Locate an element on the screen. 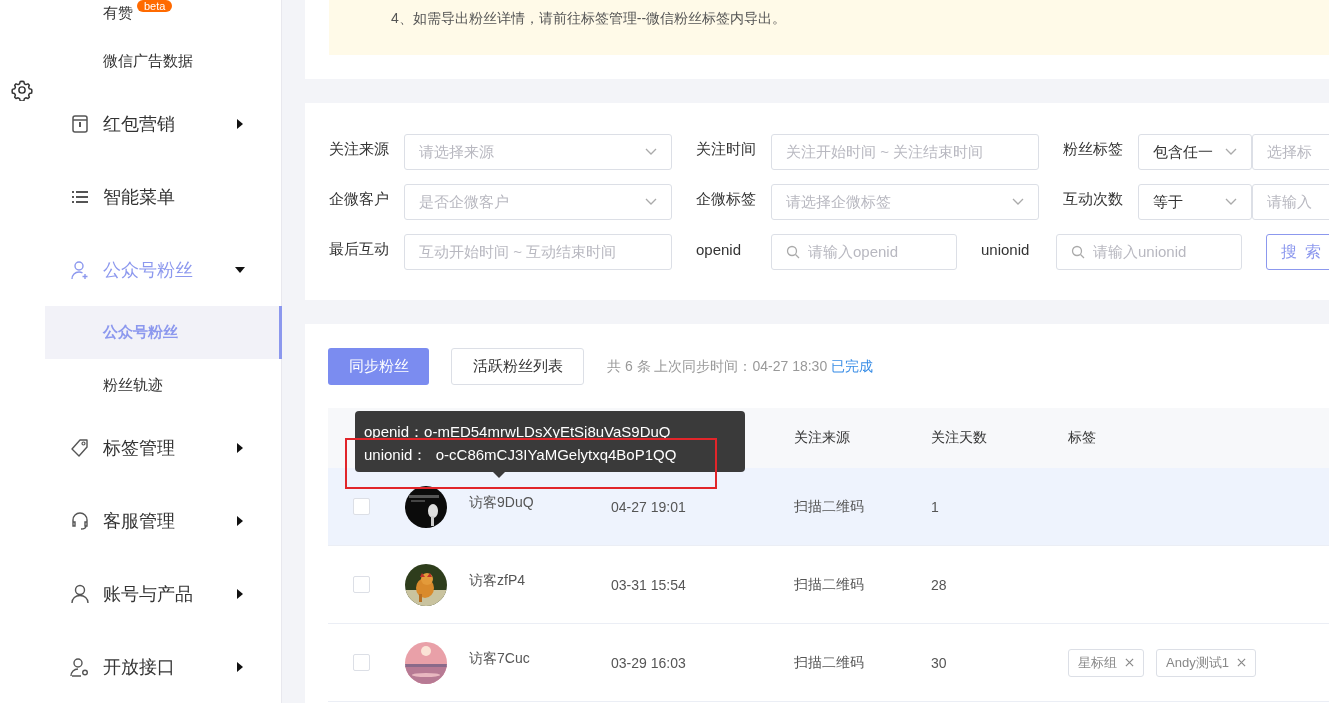  active-fans-button: 活跃粉丝列表 is located at coordinates (517, 366).